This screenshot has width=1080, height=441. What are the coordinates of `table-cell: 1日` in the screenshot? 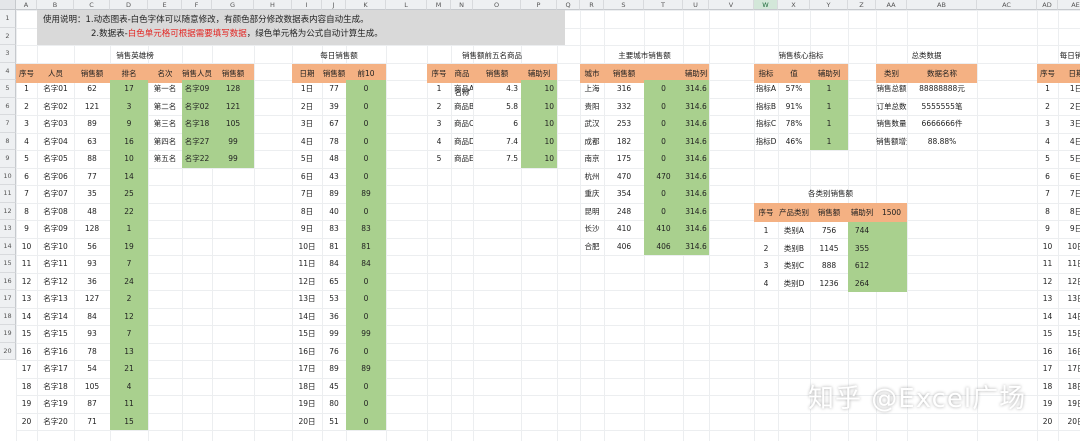 It's located at (307, 89).